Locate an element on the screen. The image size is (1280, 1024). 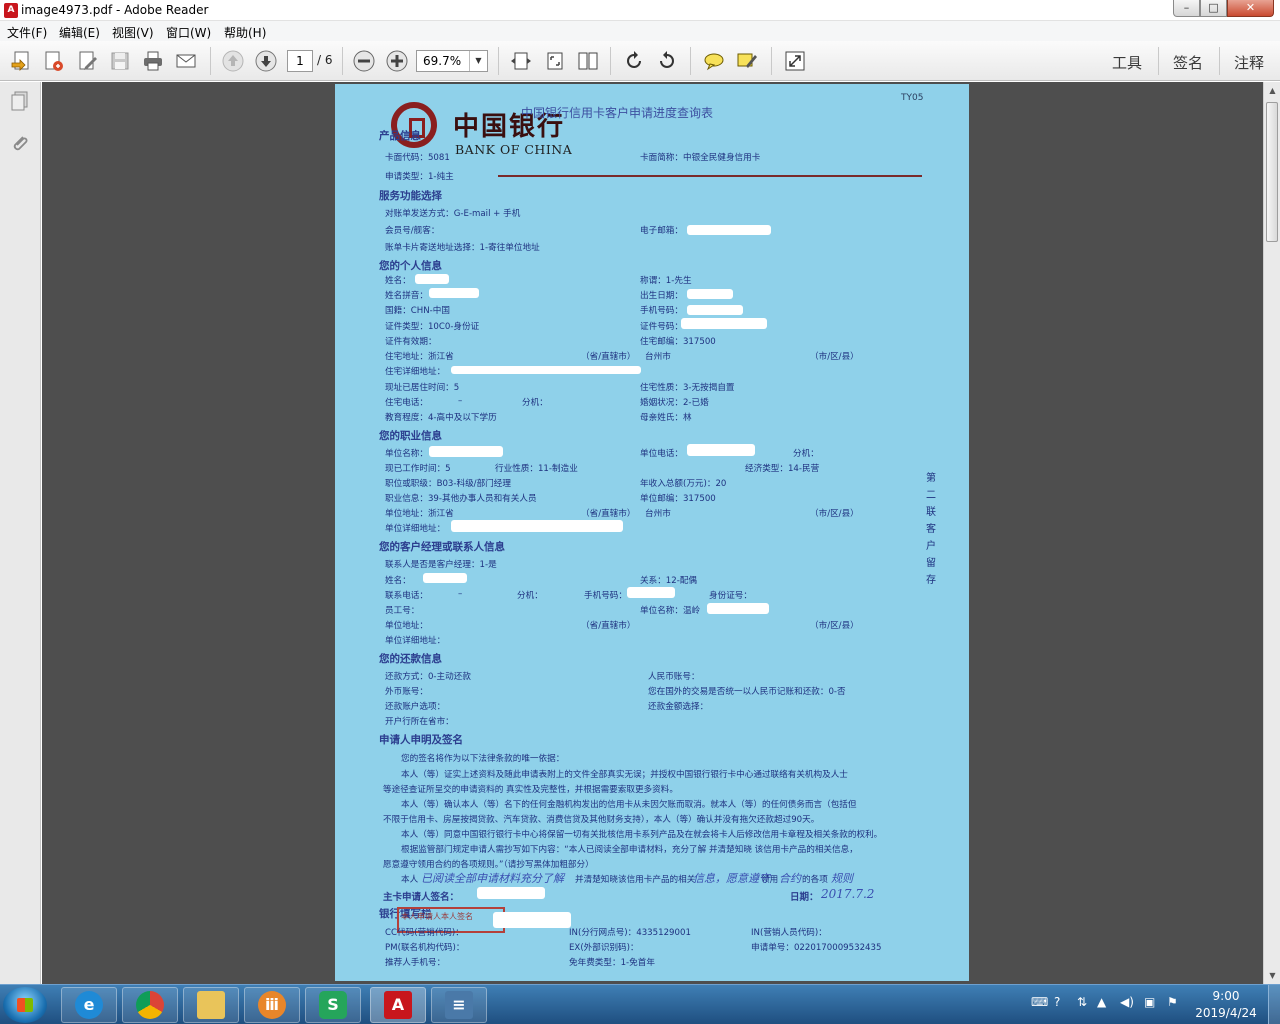
network-share-icon: ⇅ is located at coordinates (1082, 1002).